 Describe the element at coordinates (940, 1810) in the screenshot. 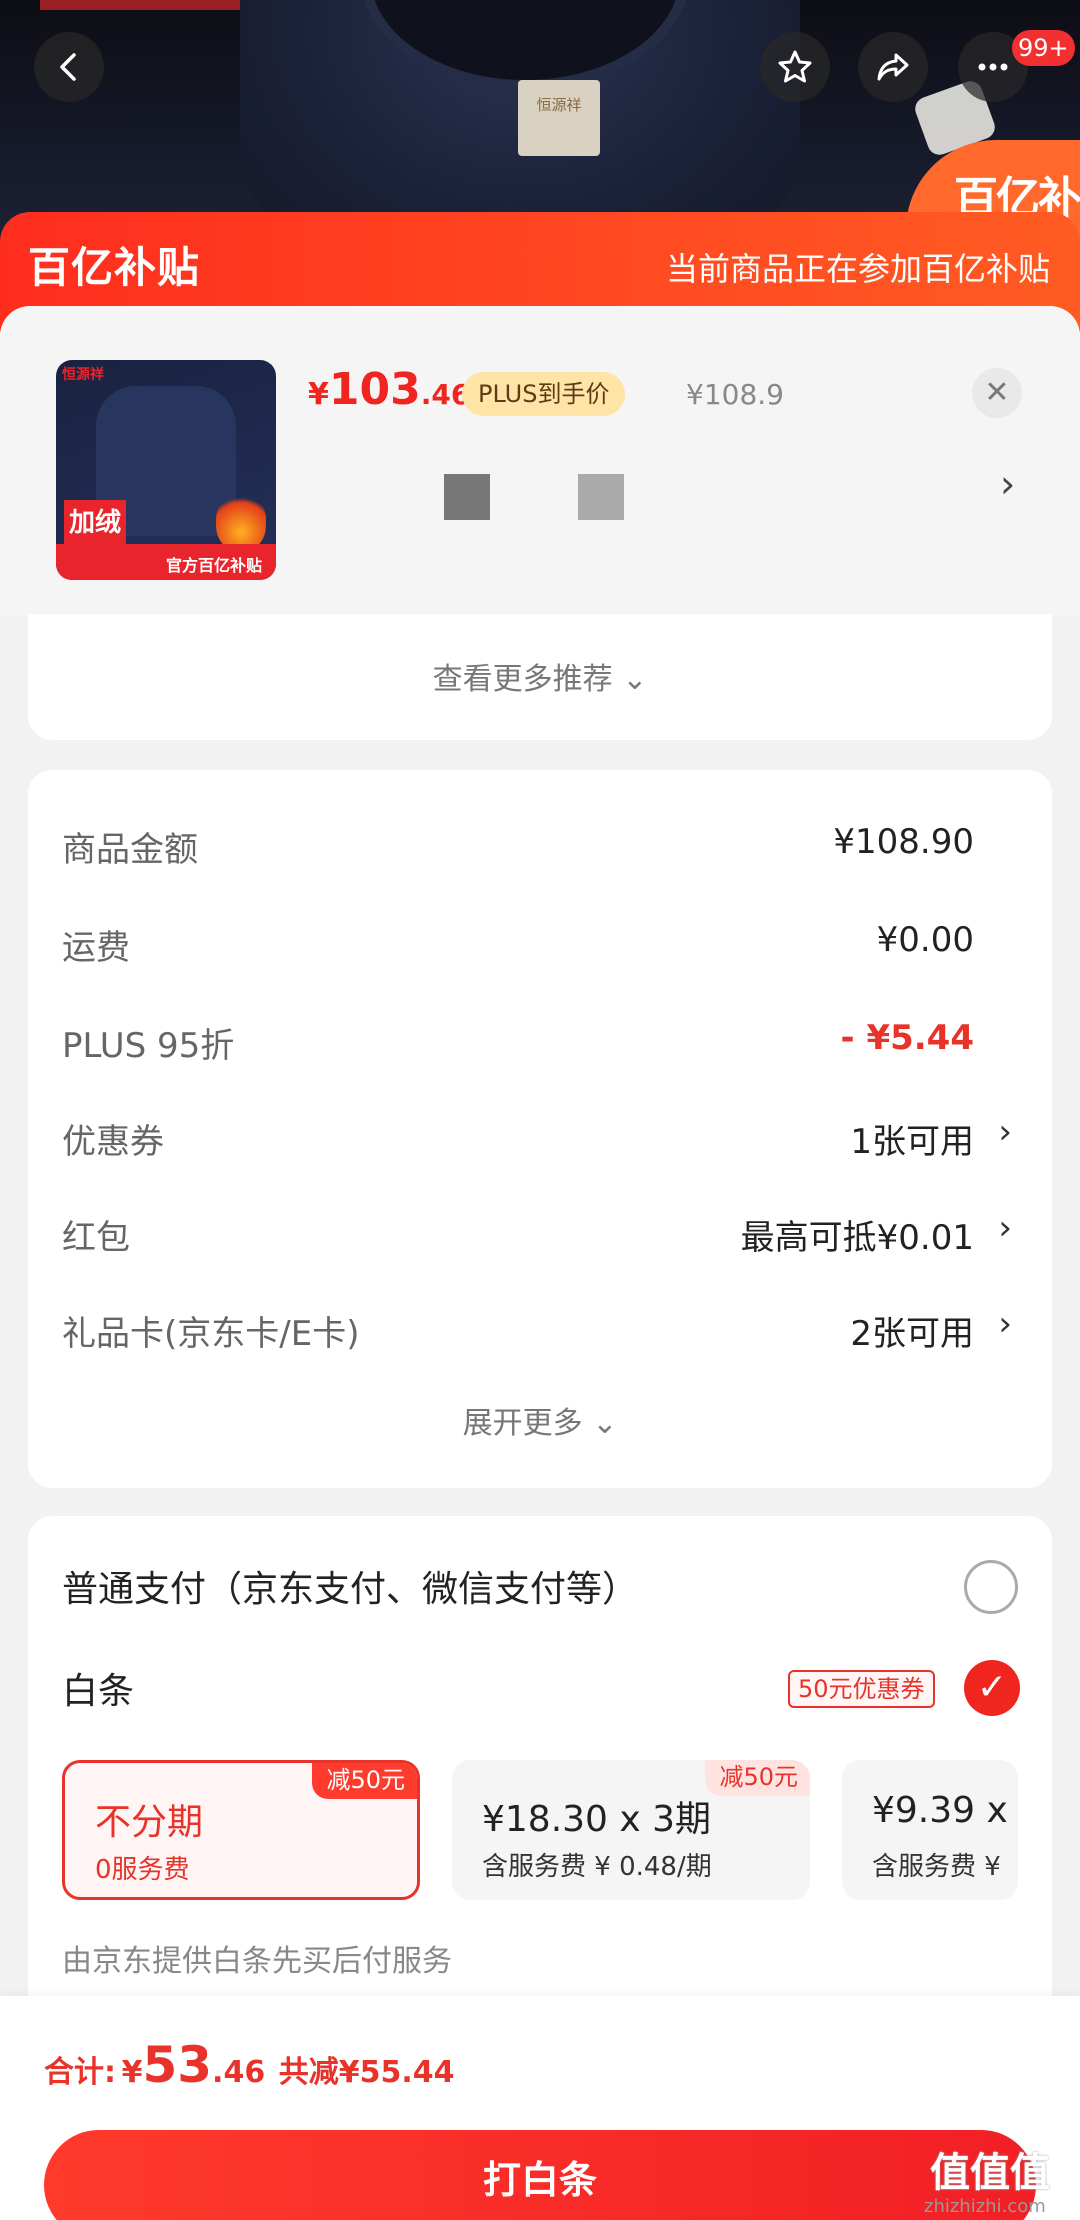

I see `plan-title: ¥9.39 x` at that location.